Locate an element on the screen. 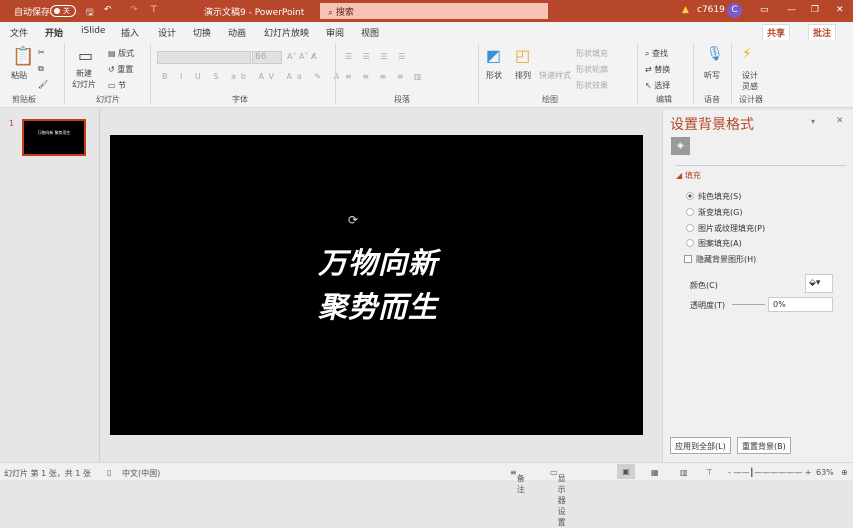  tab-design: 设计 is located at coordinates (167, 32).